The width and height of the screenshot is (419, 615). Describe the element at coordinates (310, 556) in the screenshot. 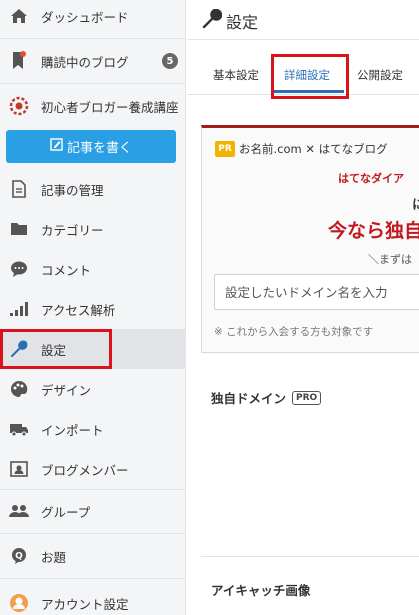

I see `section-divider` at that location.